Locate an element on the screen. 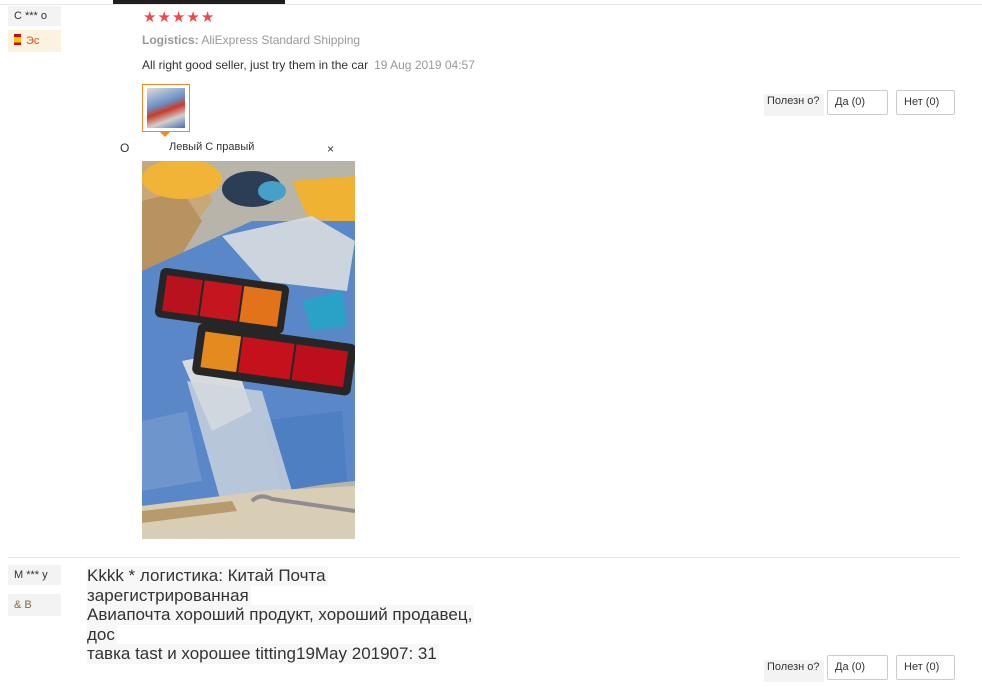  close-icon: × is located at coordinates (330, 149).